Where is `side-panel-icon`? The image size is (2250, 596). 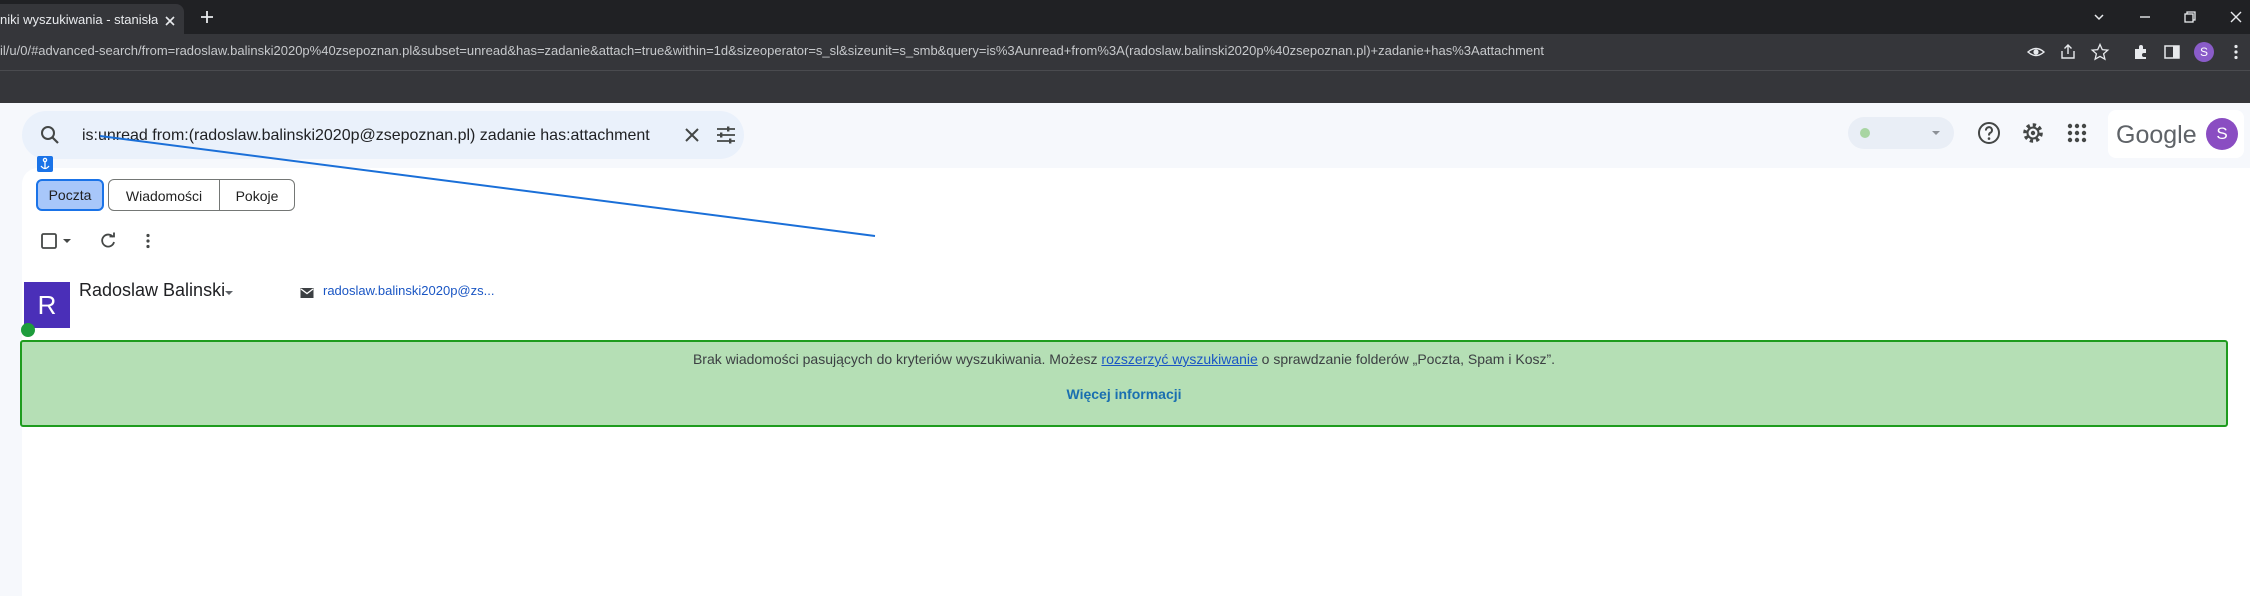 side-panel-icon is located at coordinates (2172, 52).